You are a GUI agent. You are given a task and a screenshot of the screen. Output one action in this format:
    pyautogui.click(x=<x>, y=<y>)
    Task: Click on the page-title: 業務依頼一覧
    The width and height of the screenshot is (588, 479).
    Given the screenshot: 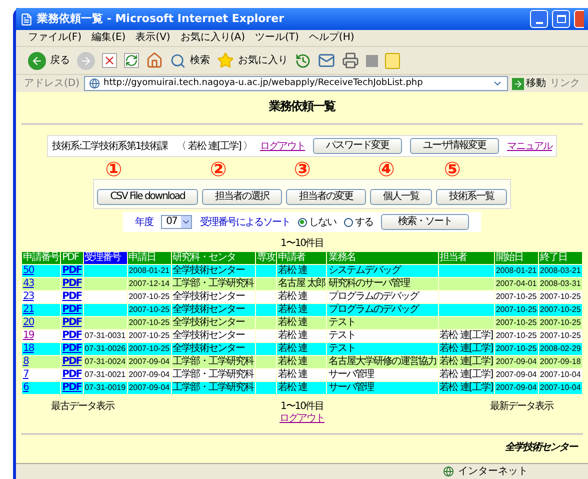 What is the action you would take?
    pyautogui.click(x=302, y=106)
    